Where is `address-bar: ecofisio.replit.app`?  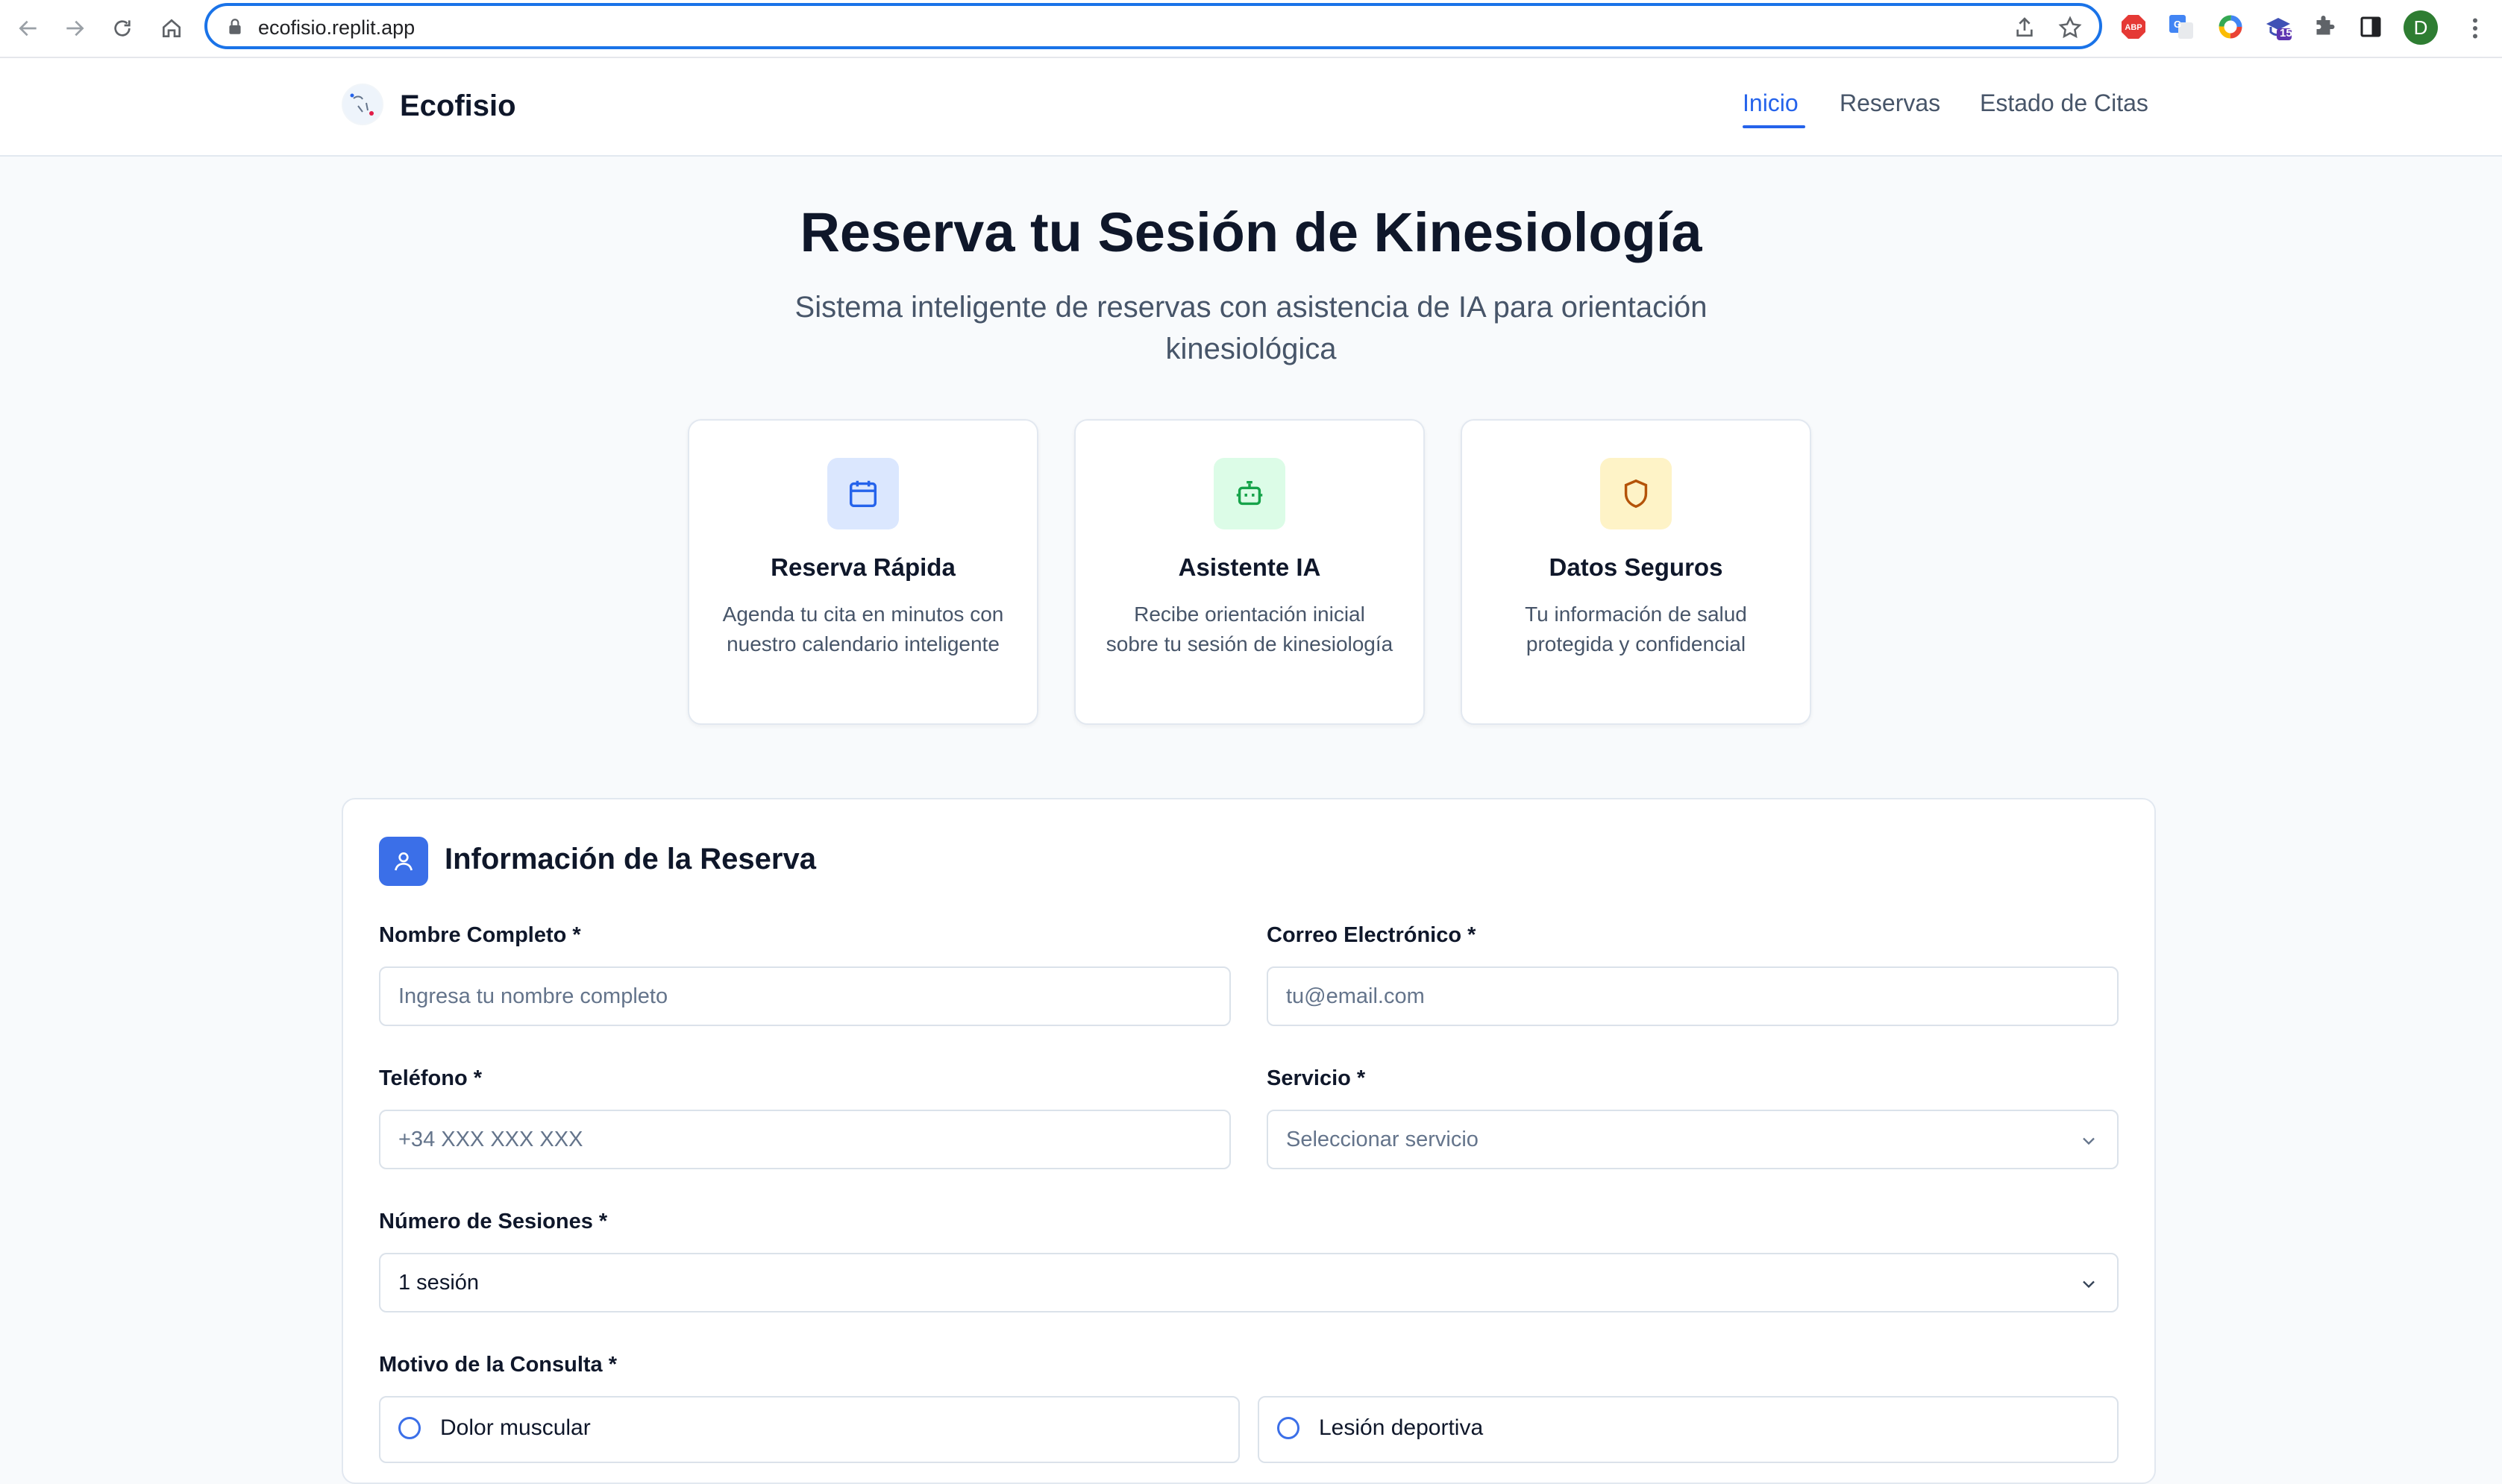 address-bar: ecofisio.replit.app is located at coordinates (1153, 26).